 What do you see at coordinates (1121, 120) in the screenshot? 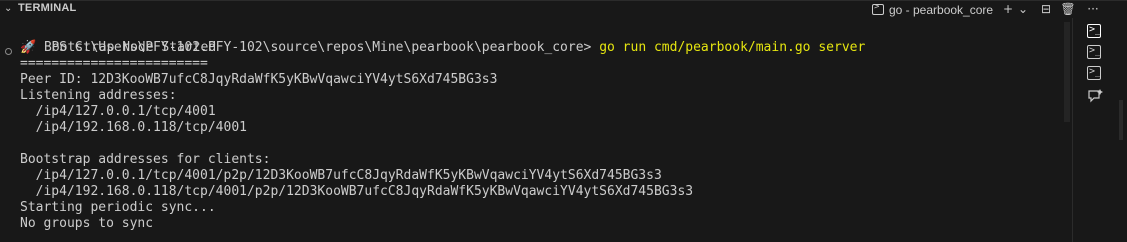
I see `tabs-scrollbar` at bounding box center [1121, 120].